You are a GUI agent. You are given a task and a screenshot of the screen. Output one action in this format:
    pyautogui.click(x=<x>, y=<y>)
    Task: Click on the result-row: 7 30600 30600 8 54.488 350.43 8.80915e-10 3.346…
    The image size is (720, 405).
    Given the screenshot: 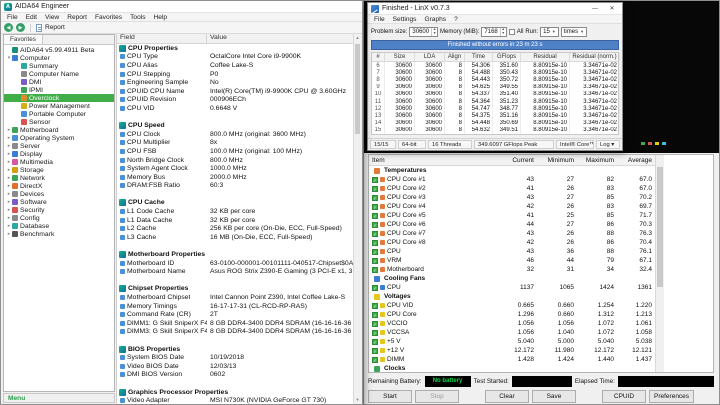 What is the action you would take?
    pyautogui.click(x=496, y=73)
    